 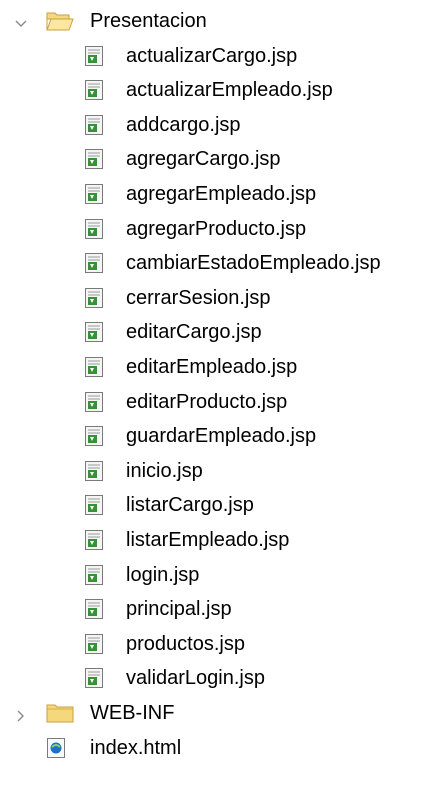 I want to click on file-row: editarCargo.jsp, so click(x=214, y=332).